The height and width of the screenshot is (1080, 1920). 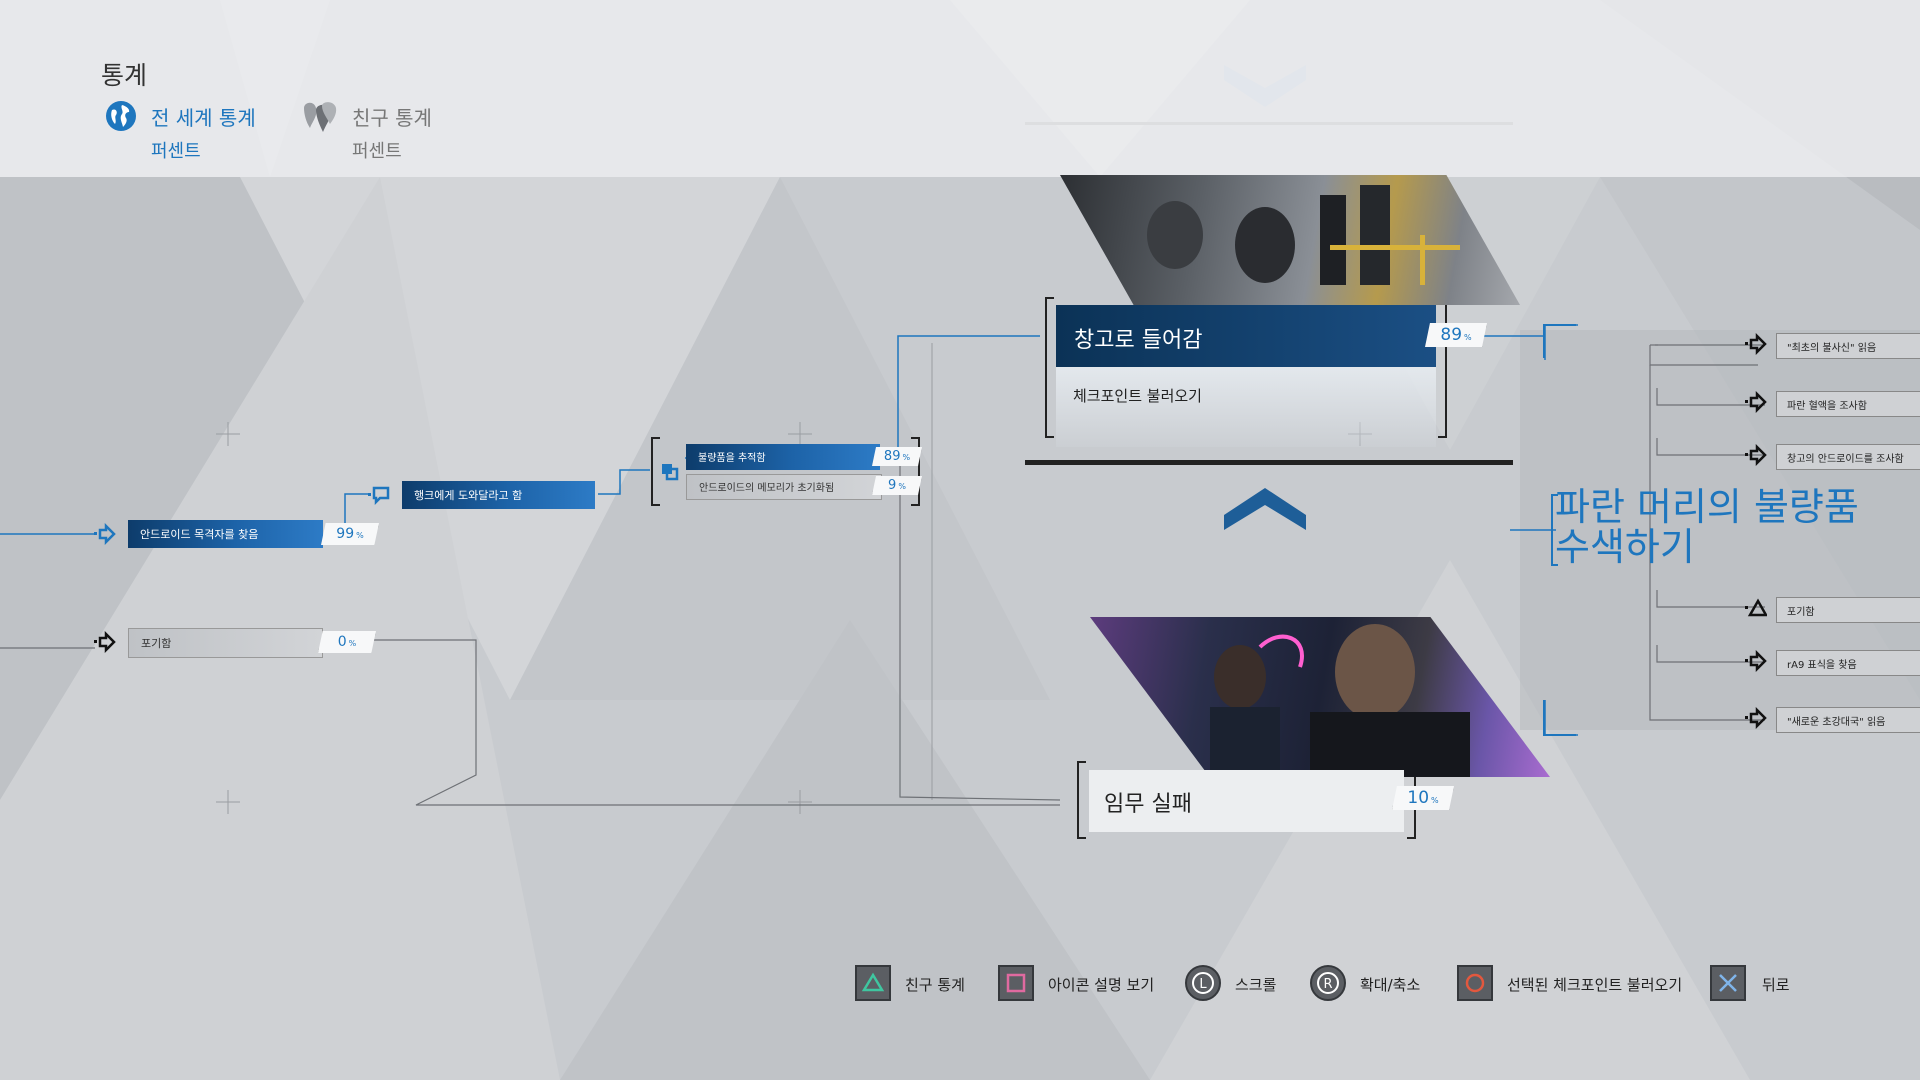 I want to click on node-label: "최초의 불사신" 읽음, so click(x=1832, y=348).